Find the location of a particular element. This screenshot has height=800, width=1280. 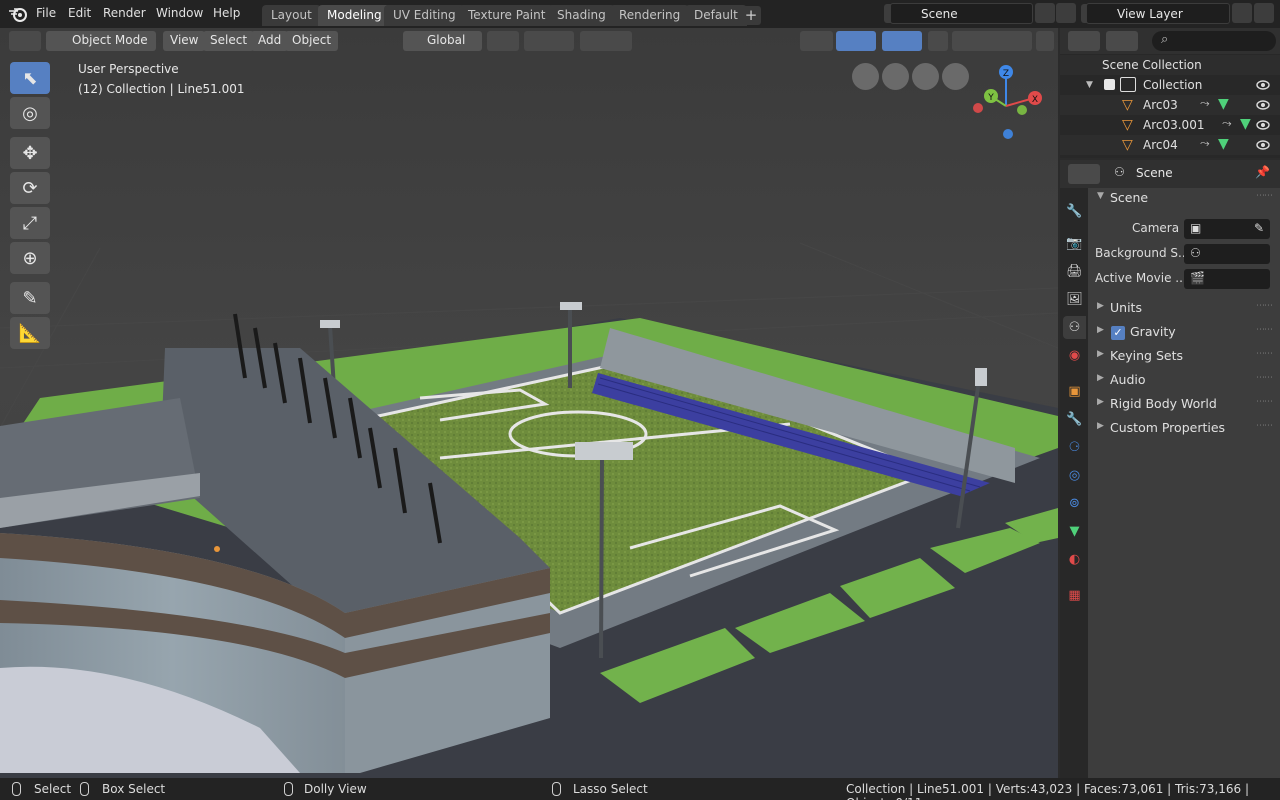

tab-modeling: Modeling is located at coordinates (354, 15).